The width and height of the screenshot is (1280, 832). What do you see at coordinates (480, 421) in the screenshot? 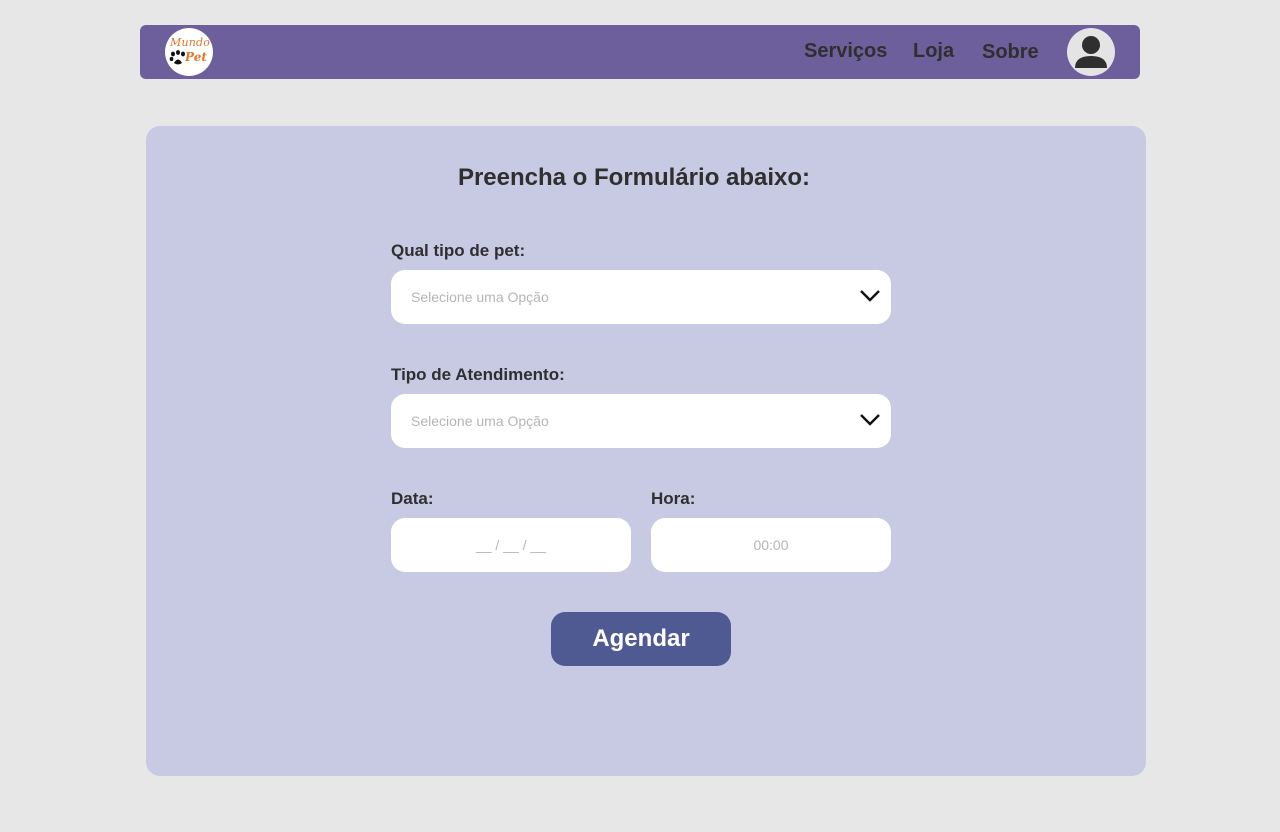
I see `service-type-select-placeholder: Selecione uma Opção` at bounding box center [480, 421].